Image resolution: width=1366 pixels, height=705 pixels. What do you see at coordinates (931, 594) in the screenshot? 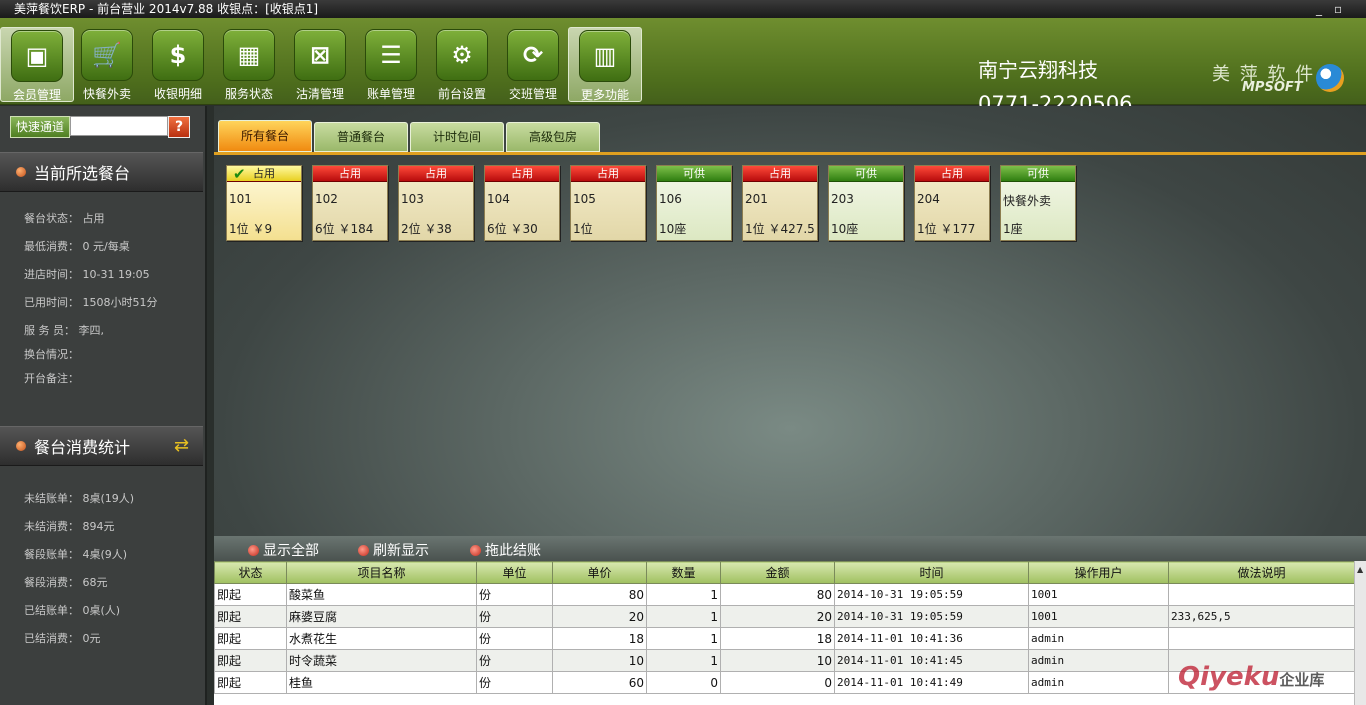
I see `cell-time: 2014-10-31 19:05:59` at bounding box center [931, 594].